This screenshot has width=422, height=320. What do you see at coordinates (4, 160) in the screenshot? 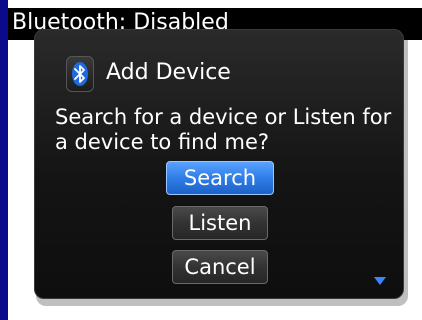
I see `screen-left-edge` at bounding box center [4, 160].